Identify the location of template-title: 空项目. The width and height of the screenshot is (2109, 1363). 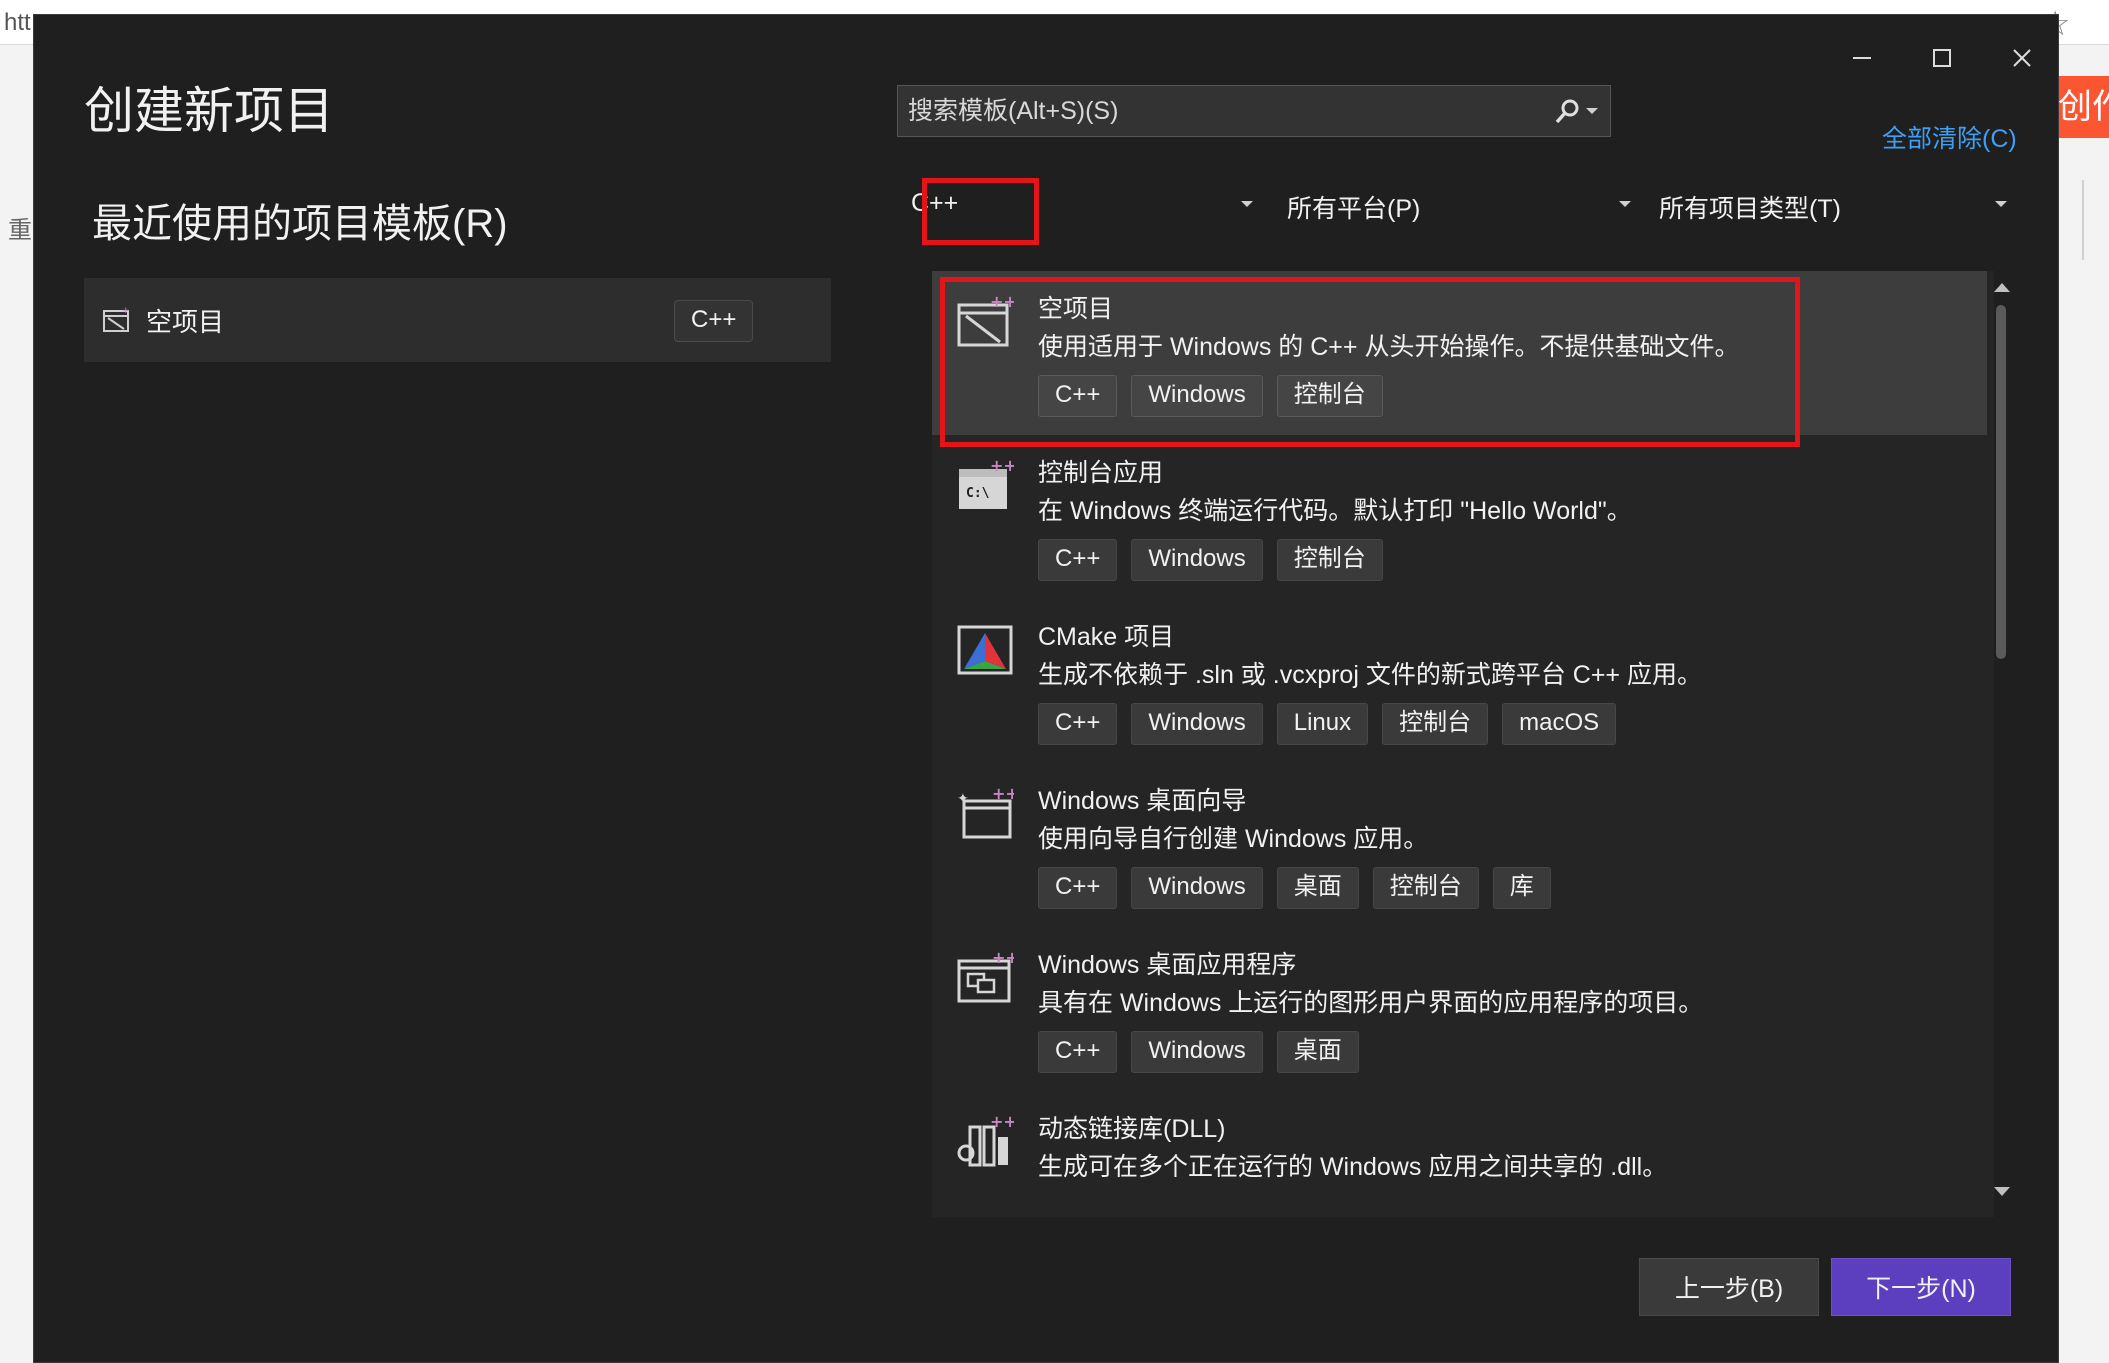
(1076, 309).